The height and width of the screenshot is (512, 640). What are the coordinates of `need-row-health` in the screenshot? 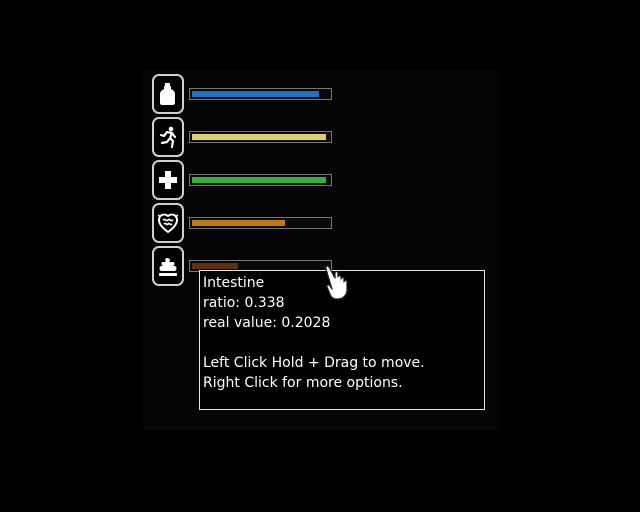 It's located at (247, 181).